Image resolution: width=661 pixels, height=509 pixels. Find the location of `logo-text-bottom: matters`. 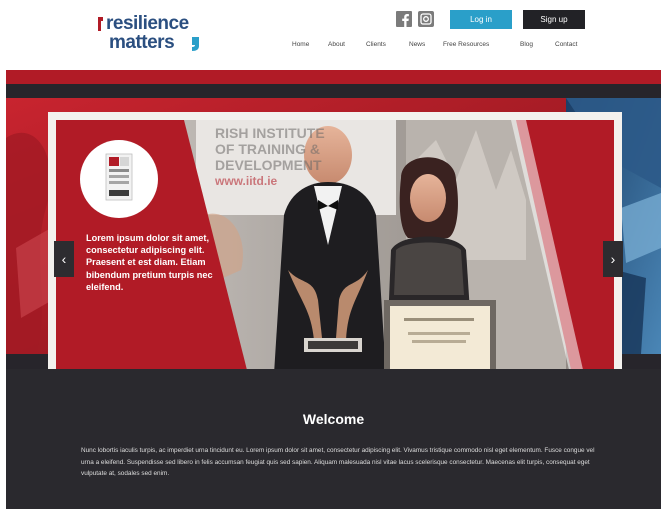

logo-text-bottom: matters is located at coordinates (142, 42).